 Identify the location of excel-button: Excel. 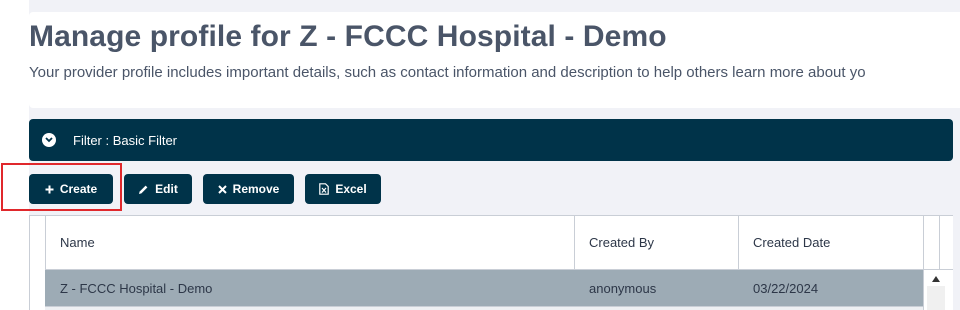
(343, 189).